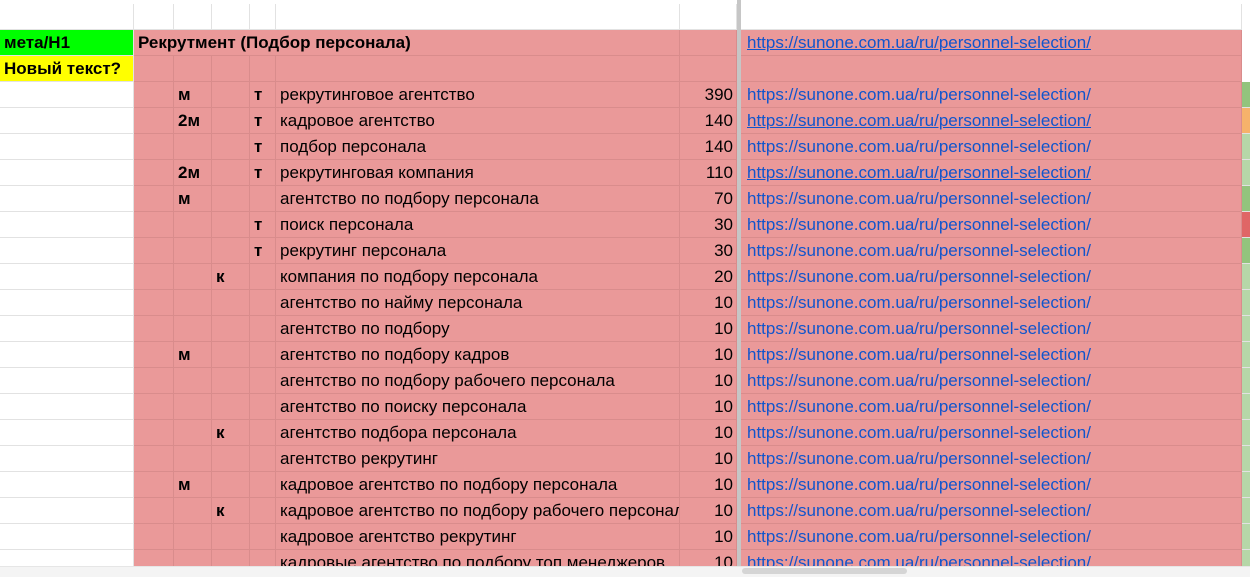  Describe the element at coordinates (708, 121) in the screenshot. I see `volume-cell: 140` at that location.